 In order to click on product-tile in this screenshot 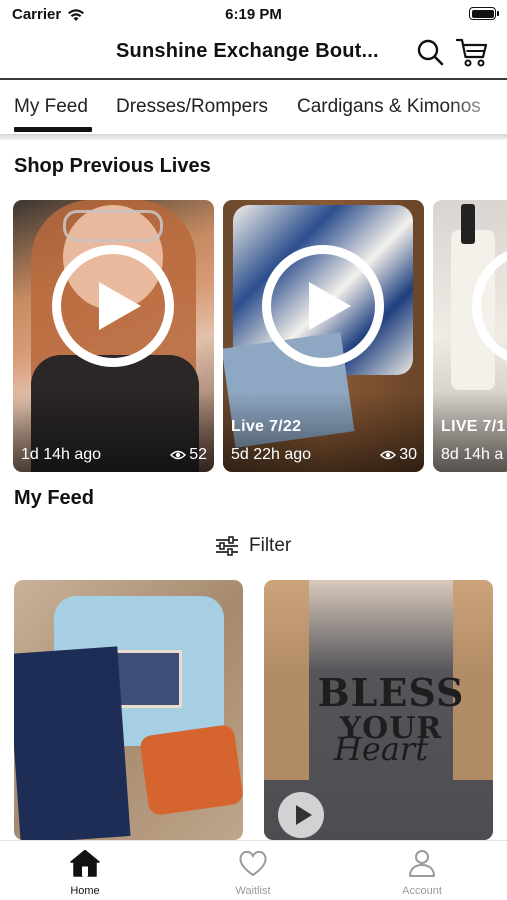, I will do `click(128, 710)`.